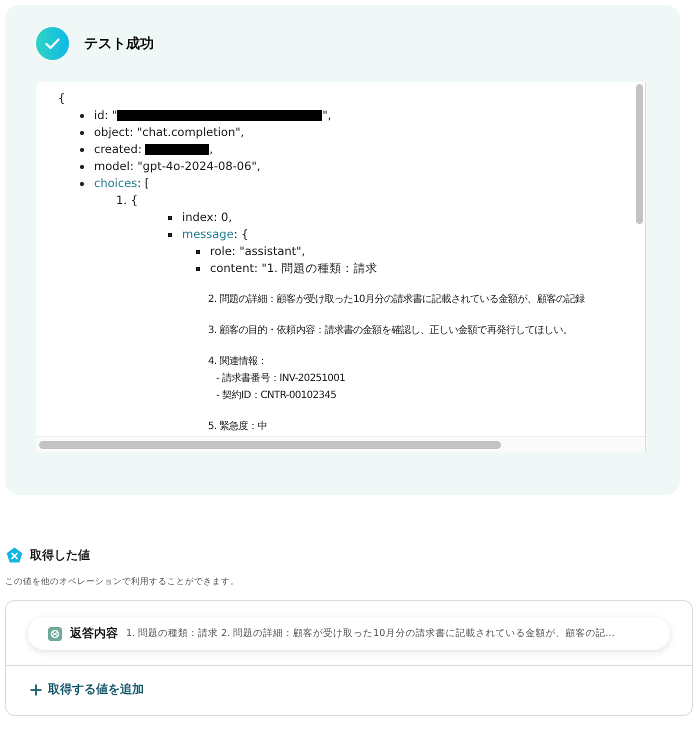  What do you see at coordinates (241, 234) in the screenshot?
I see `json-value: : {` at bounding box center [241, 234].